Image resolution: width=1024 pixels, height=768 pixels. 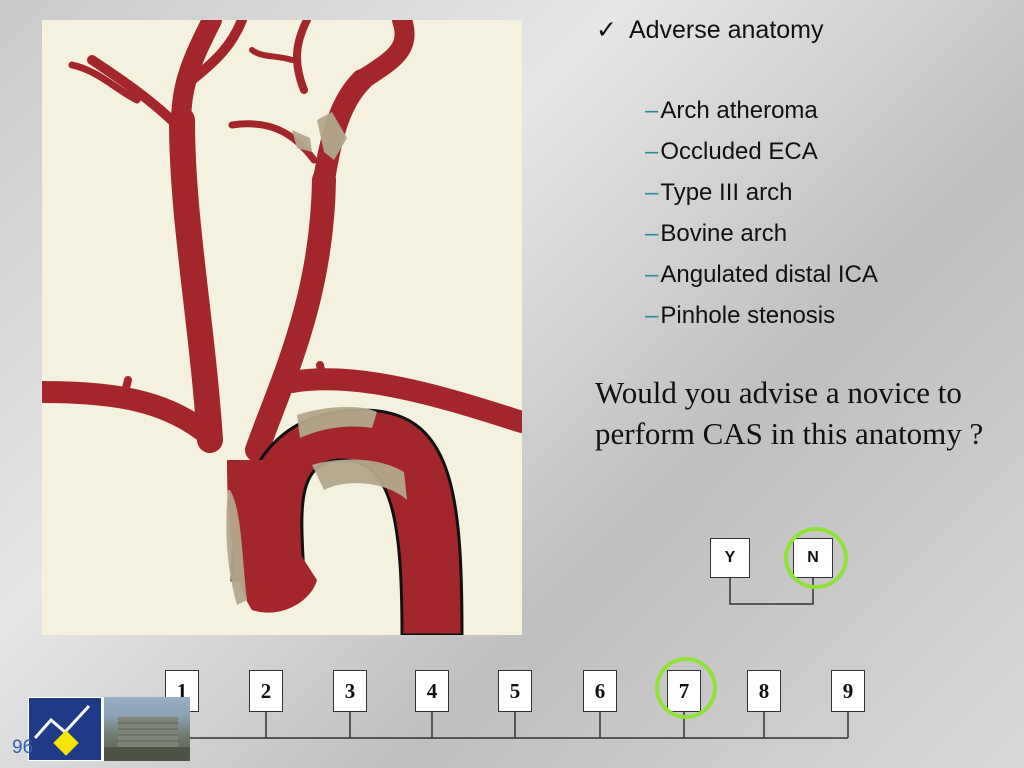 I want to click on list-item-label: Bovine arch, so click(x=724, y=233).